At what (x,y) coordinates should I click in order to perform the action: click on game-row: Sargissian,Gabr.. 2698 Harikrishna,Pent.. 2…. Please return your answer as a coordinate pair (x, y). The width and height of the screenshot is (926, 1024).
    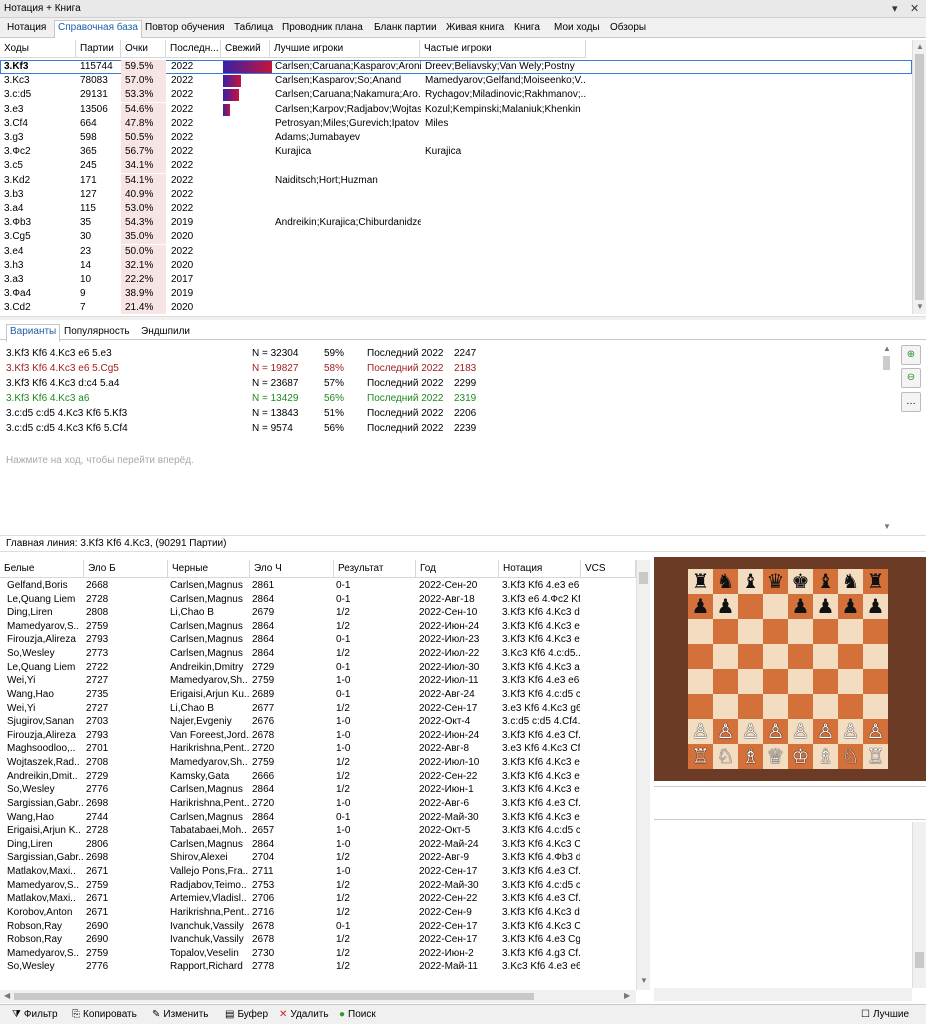
    Looking at the image, I should click on (318, 804).